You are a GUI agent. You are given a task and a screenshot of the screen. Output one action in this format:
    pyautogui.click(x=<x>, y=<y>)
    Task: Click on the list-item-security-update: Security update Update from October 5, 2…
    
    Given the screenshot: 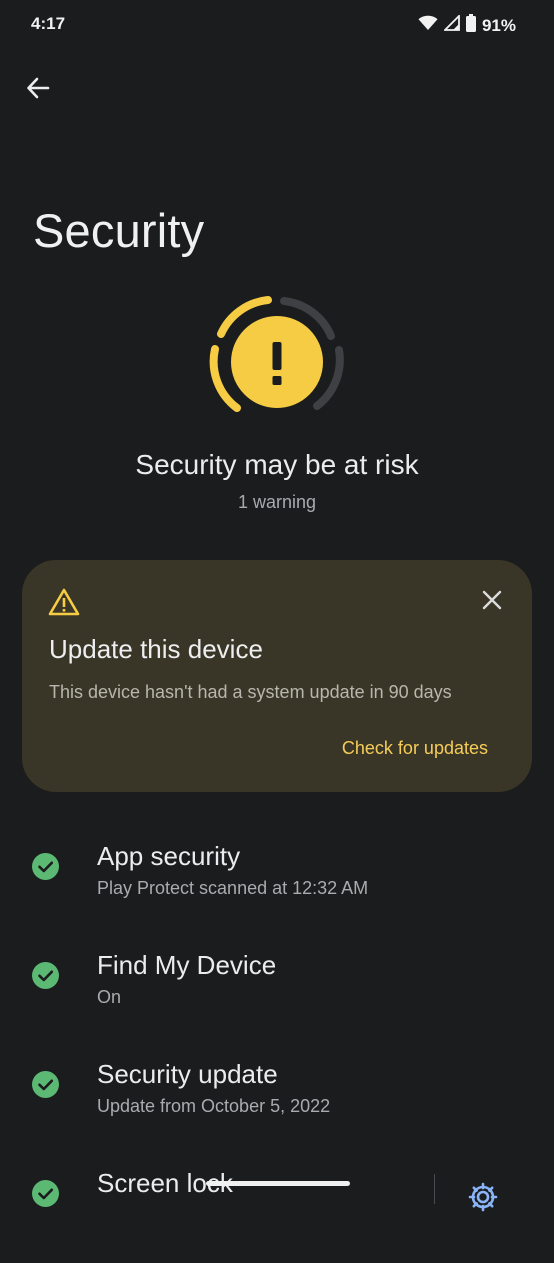 What is the action you would take?
    pyautogui.click(x=277, y=1104)
    